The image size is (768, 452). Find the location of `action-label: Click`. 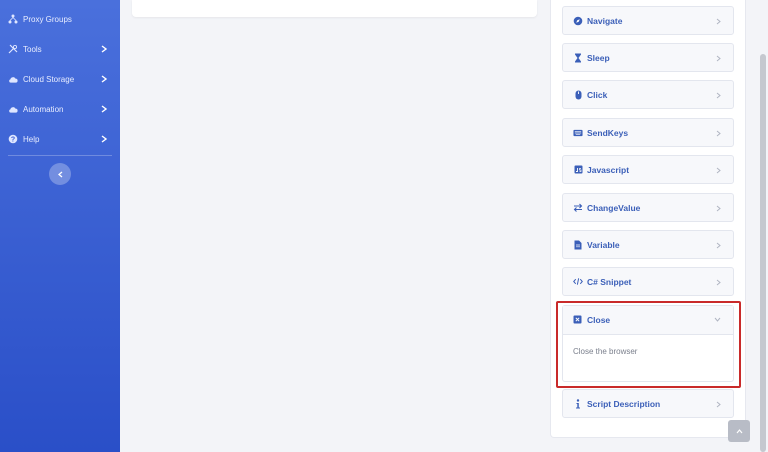

action-label: Click is located at coordinates (597, 94).